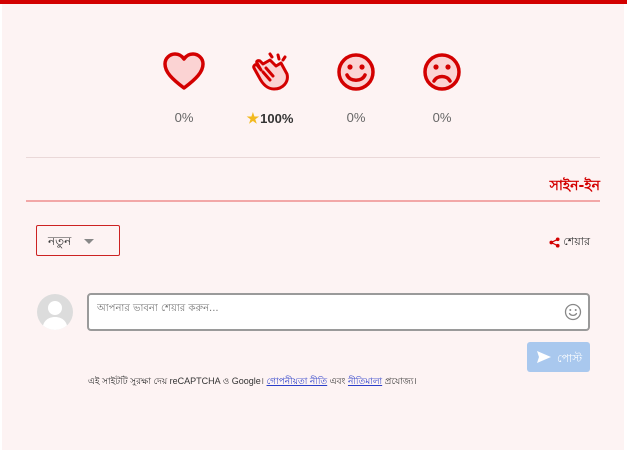 The height and width of the screenshot is (450, 627). What do you see at coordinates (576, 241) in the screenshot?
I see `share-label: শেয়ার` at bounding box center [576, 241].